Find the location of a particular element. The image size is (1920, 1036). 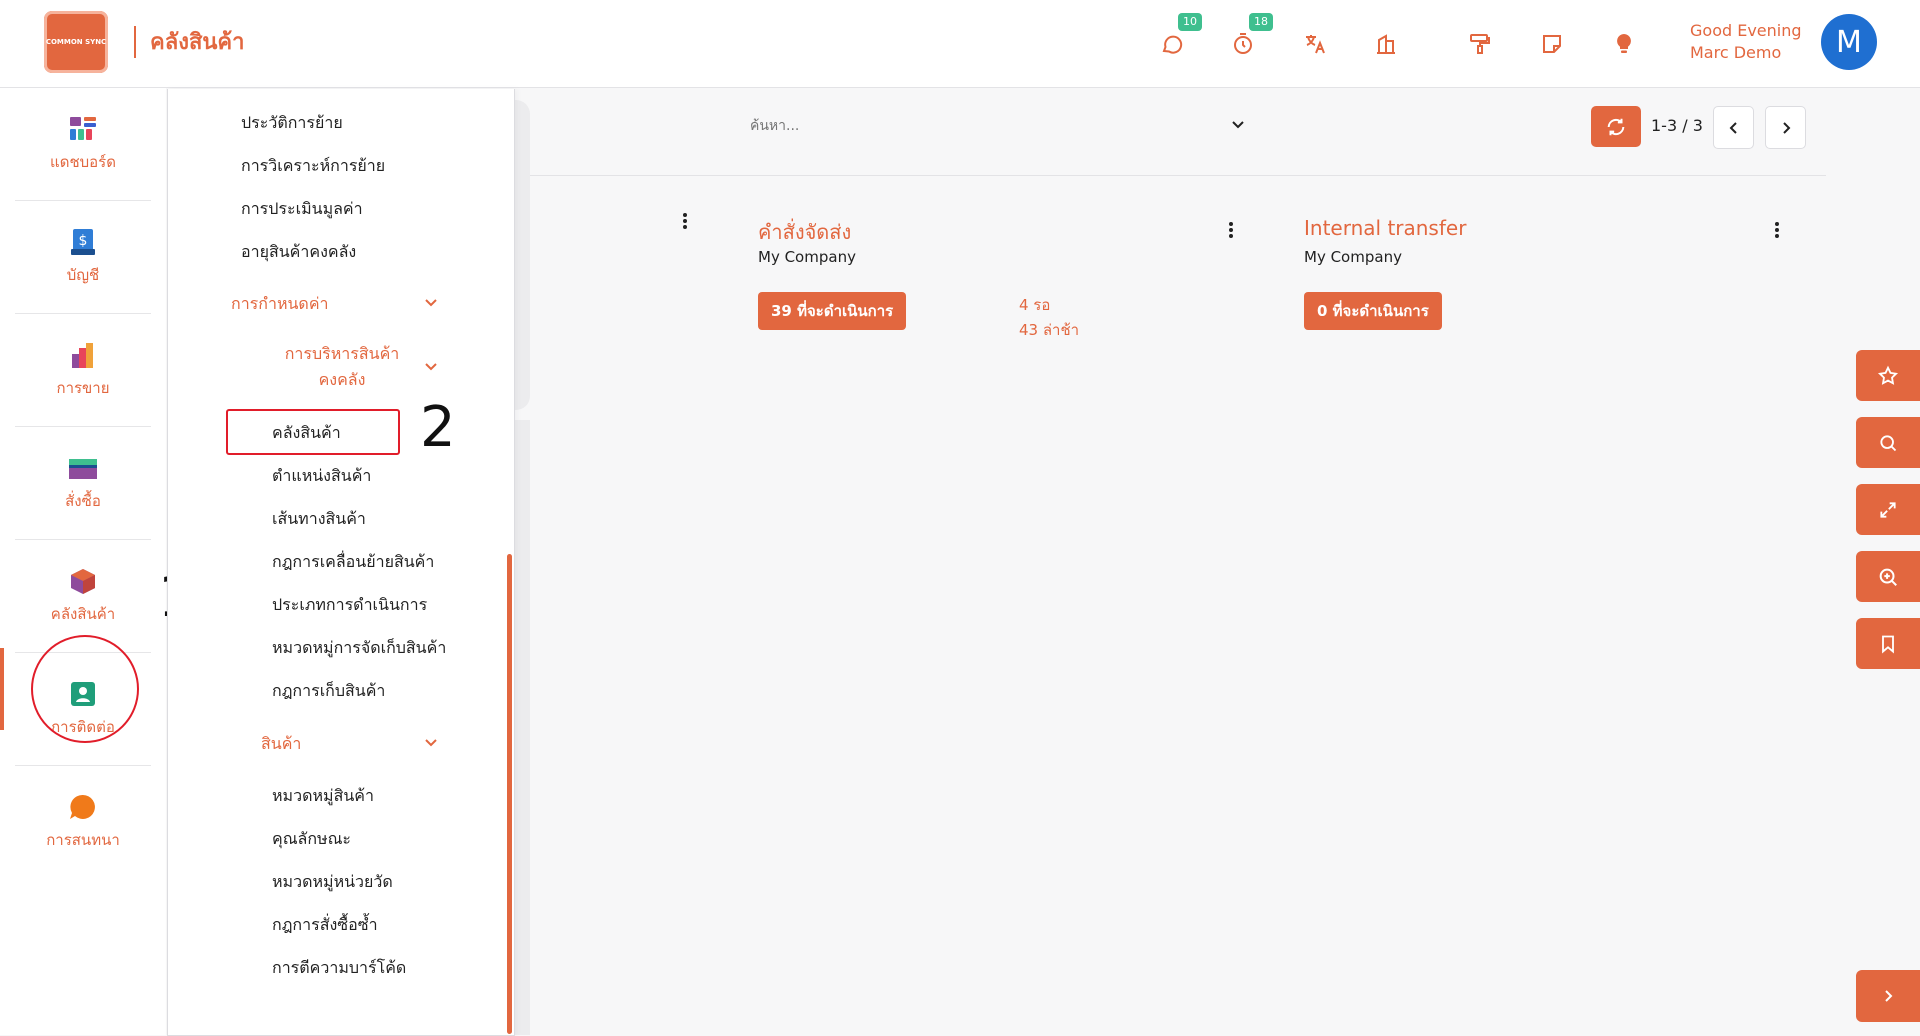

purchase-icon is located at coordinates (83, 469).